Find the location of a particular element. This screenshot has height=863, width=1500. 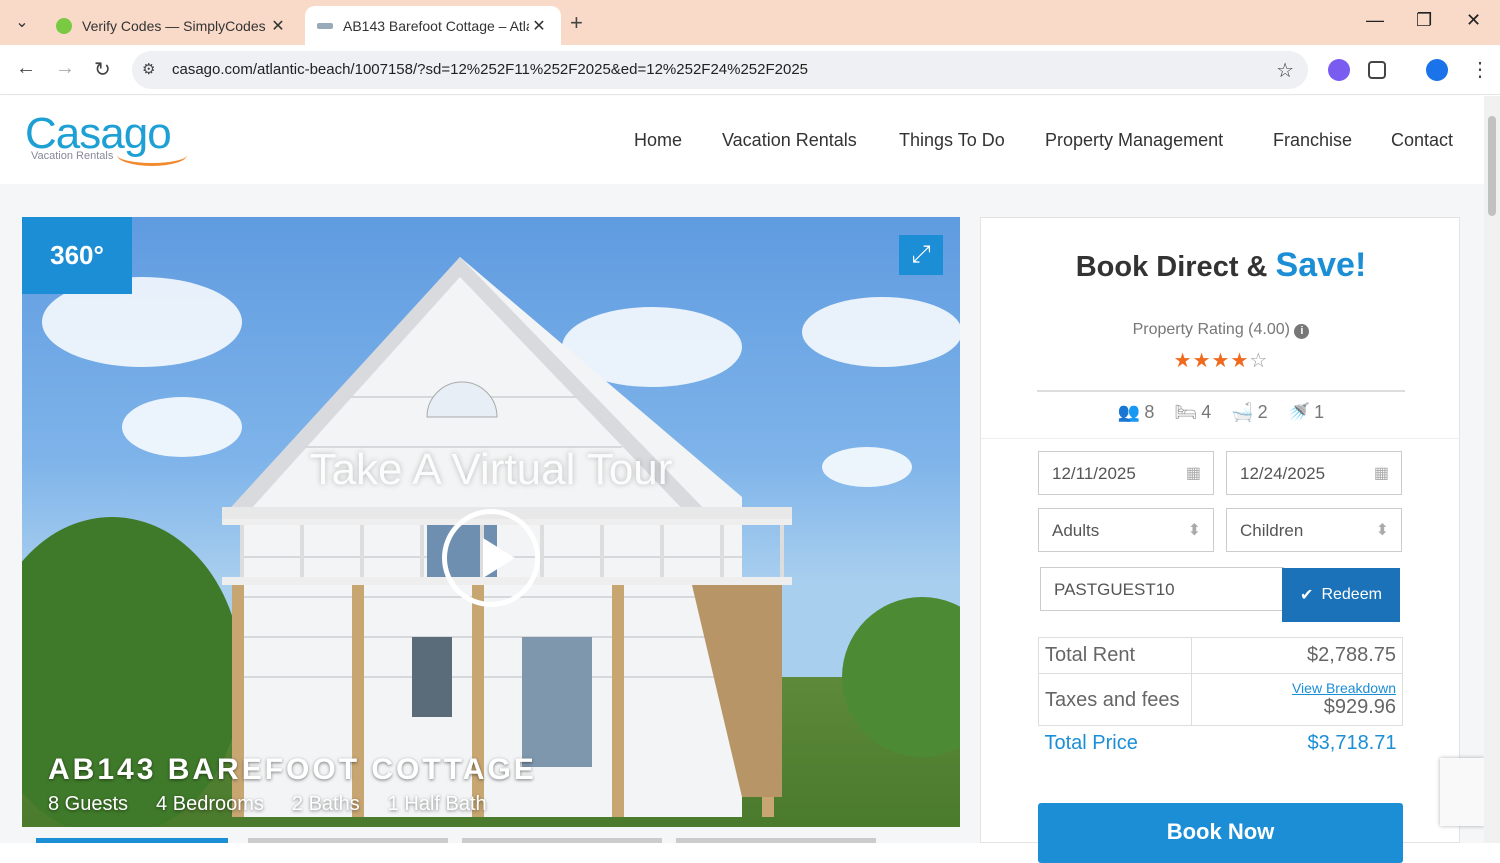

nav-contact: Contact is located at coordinates (1422, 140).